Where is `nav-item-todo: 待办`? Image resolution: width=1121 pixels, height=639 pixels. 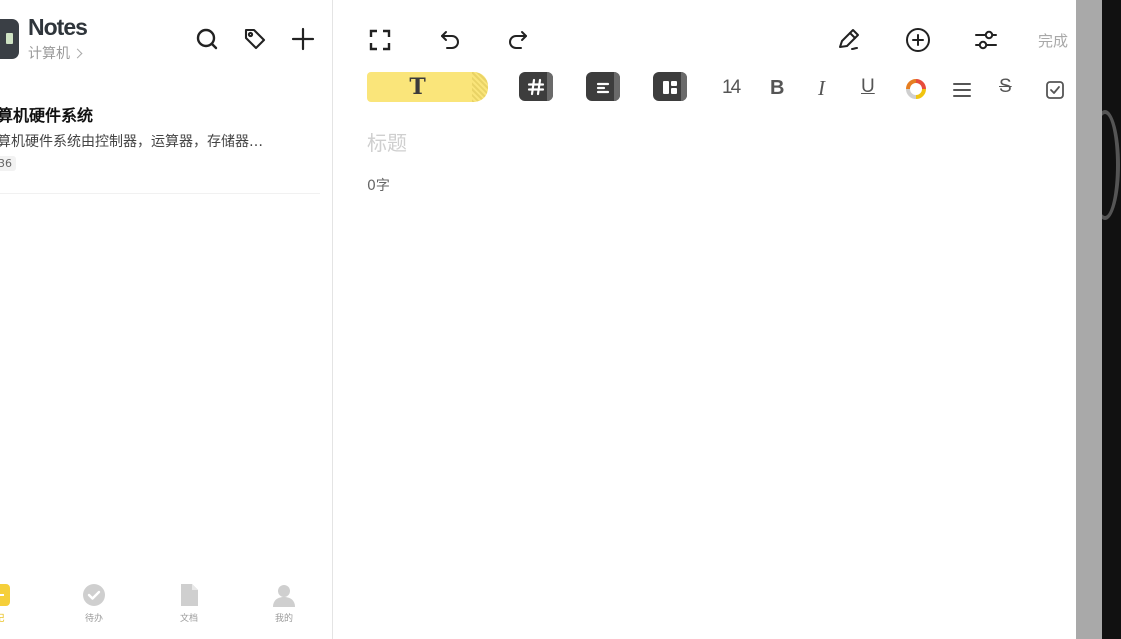
nav-item-todo: 待办 is located at coordinates (94, 603).